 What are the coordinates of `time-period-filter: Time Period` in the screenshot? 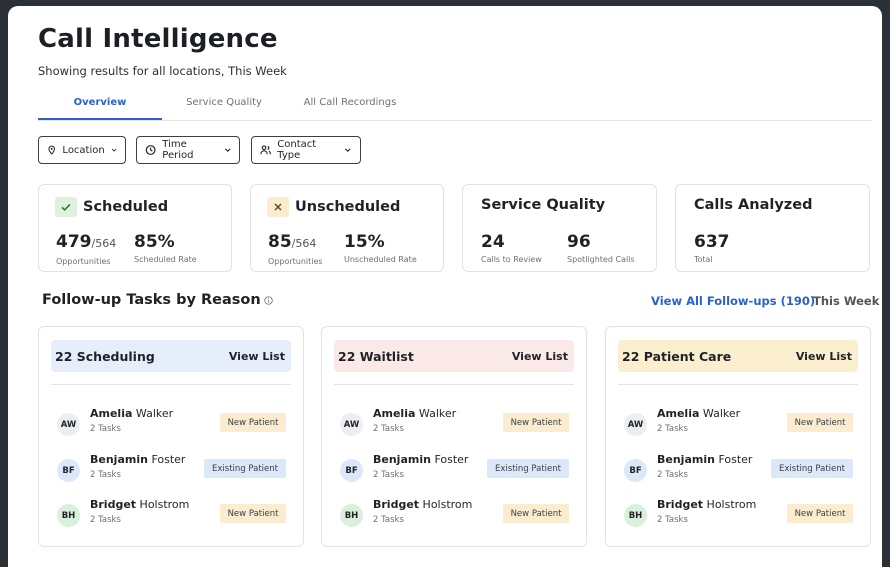 It's located at (188, 150).